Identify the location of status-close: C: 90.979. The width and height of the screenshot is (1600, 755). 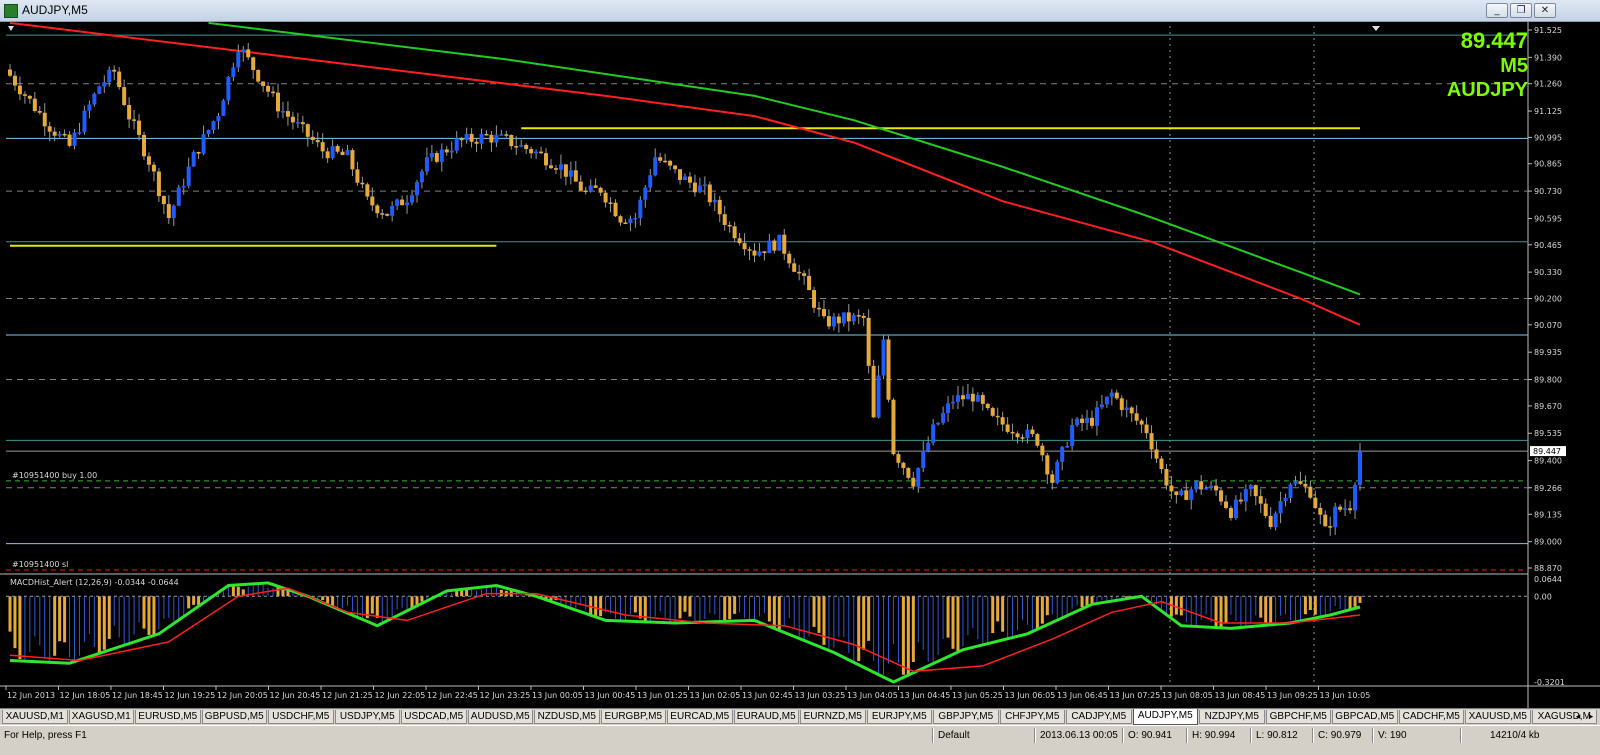
(1340, 735).